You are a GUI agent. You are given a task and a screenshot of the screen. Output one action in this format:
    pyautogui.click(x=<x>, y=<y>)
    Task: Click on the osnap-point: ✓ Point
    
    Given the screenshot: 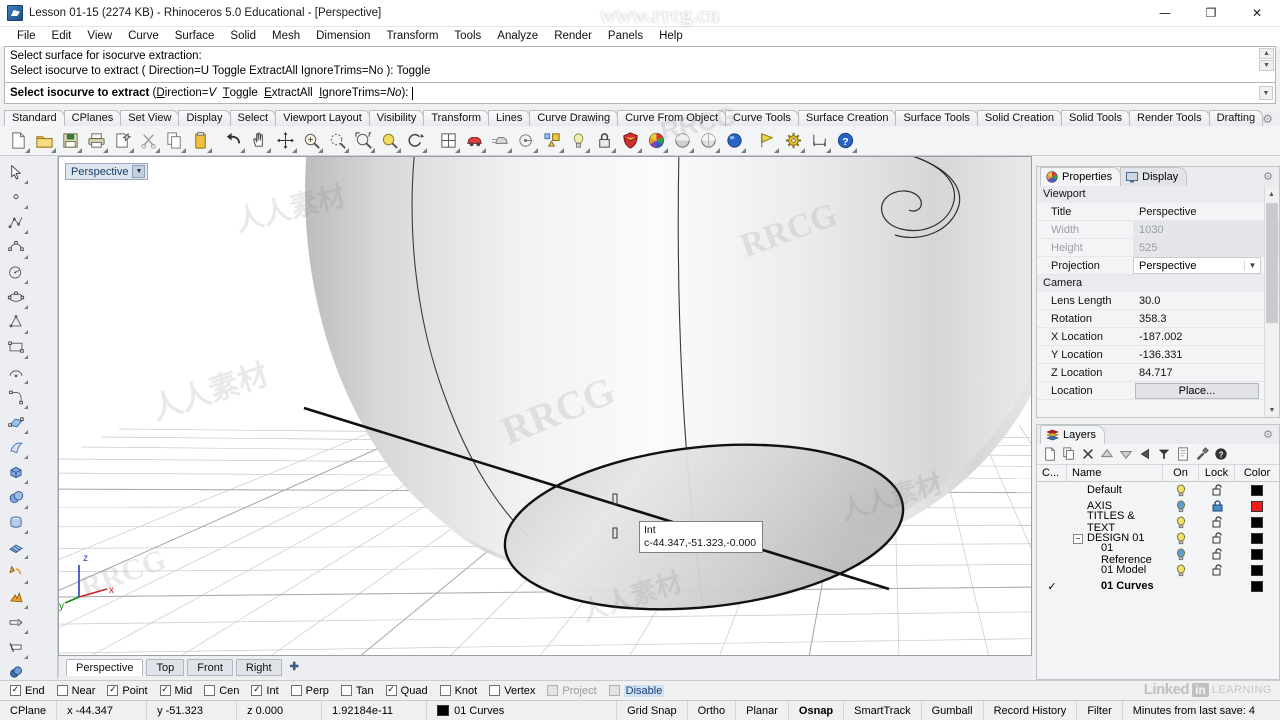 What is the action you would take?
    pyautogui.click(x=127, y=691)
    